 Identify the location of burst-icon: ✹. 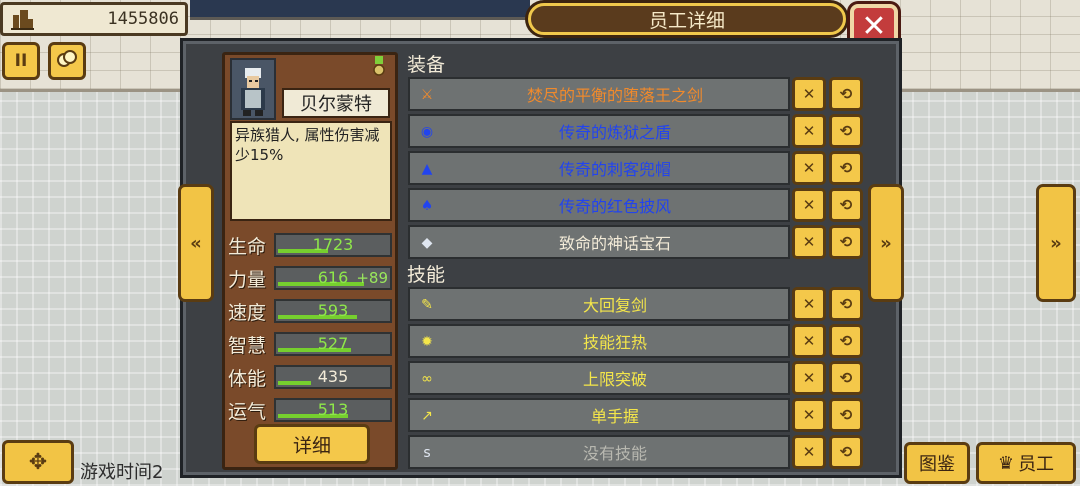
(427, 342).